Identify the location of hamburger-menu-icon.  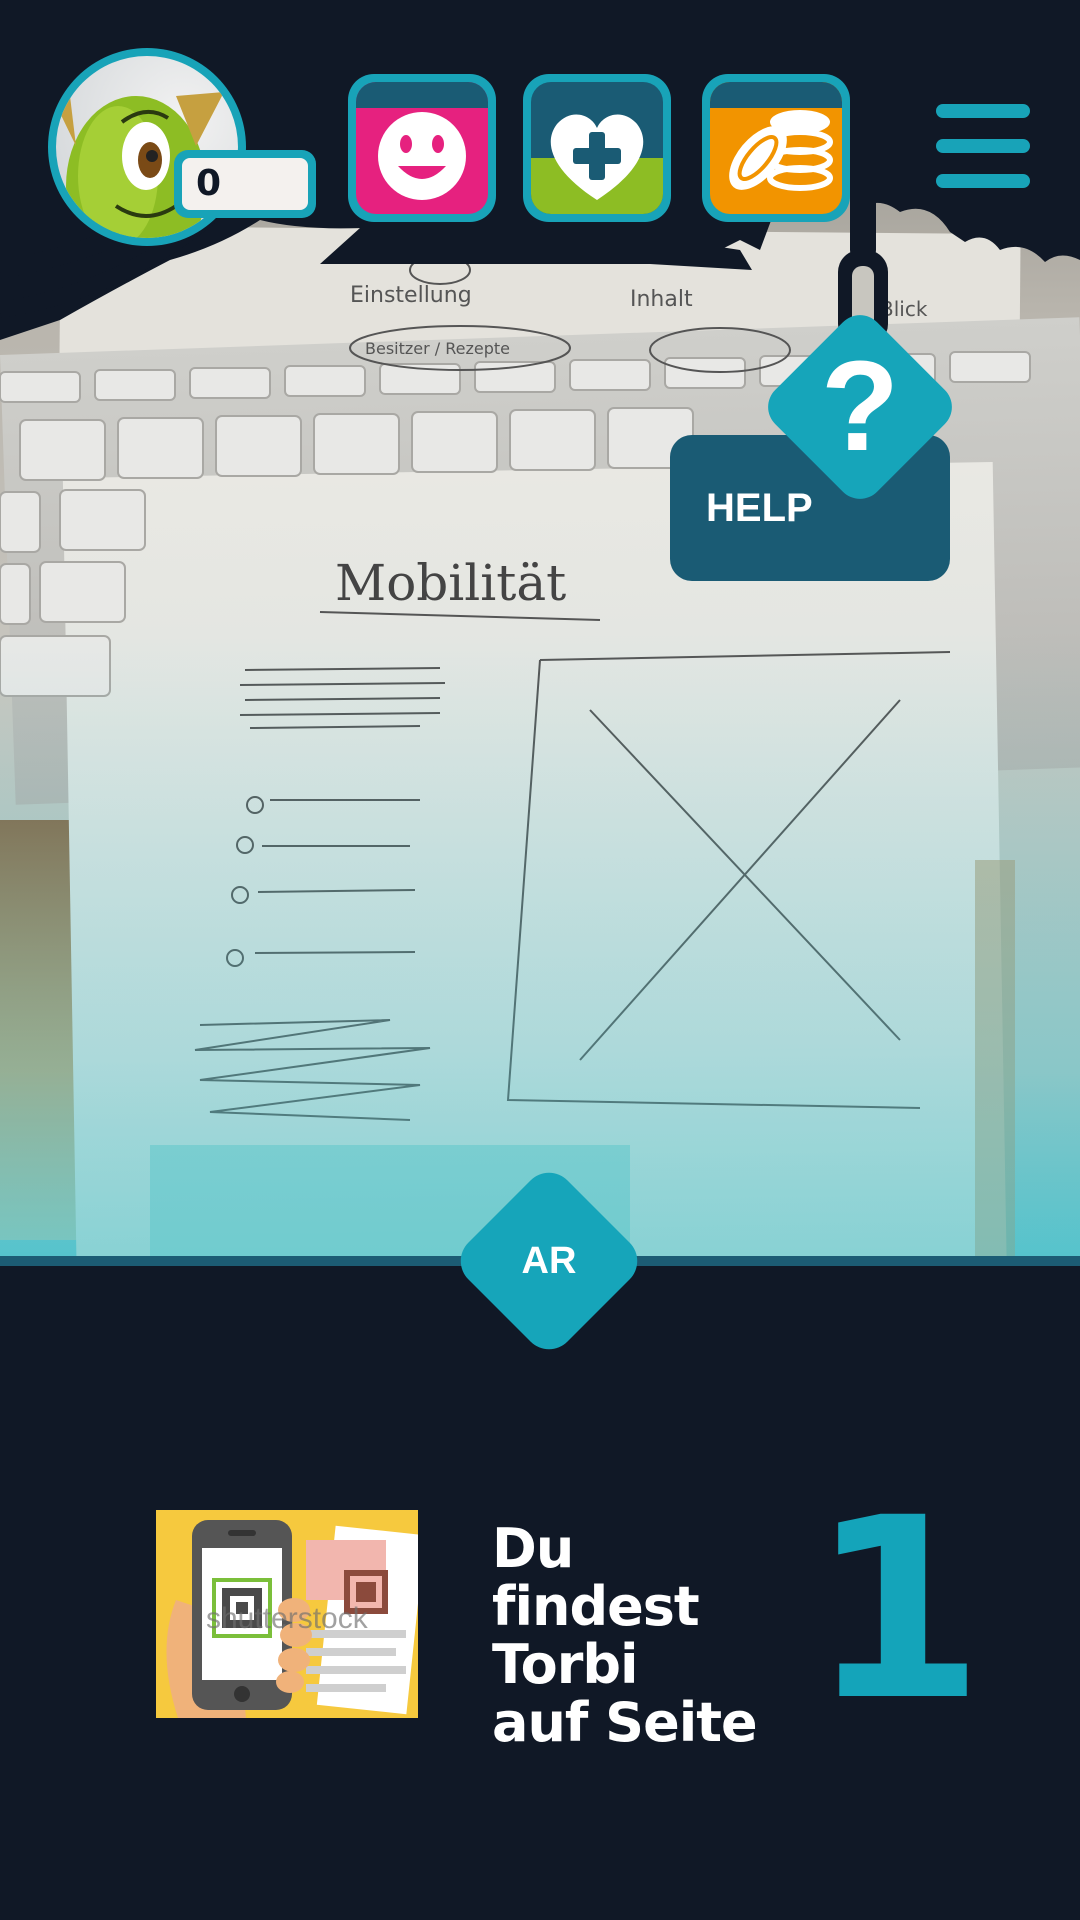
(983, 146).